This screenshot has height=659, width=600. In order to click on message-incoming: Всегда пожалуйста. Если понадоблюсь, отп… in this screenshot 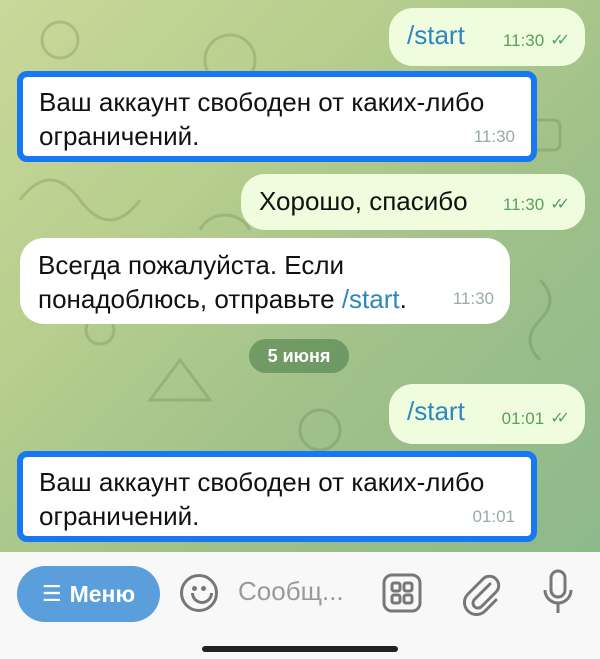, I will do `click(265, 281)`.